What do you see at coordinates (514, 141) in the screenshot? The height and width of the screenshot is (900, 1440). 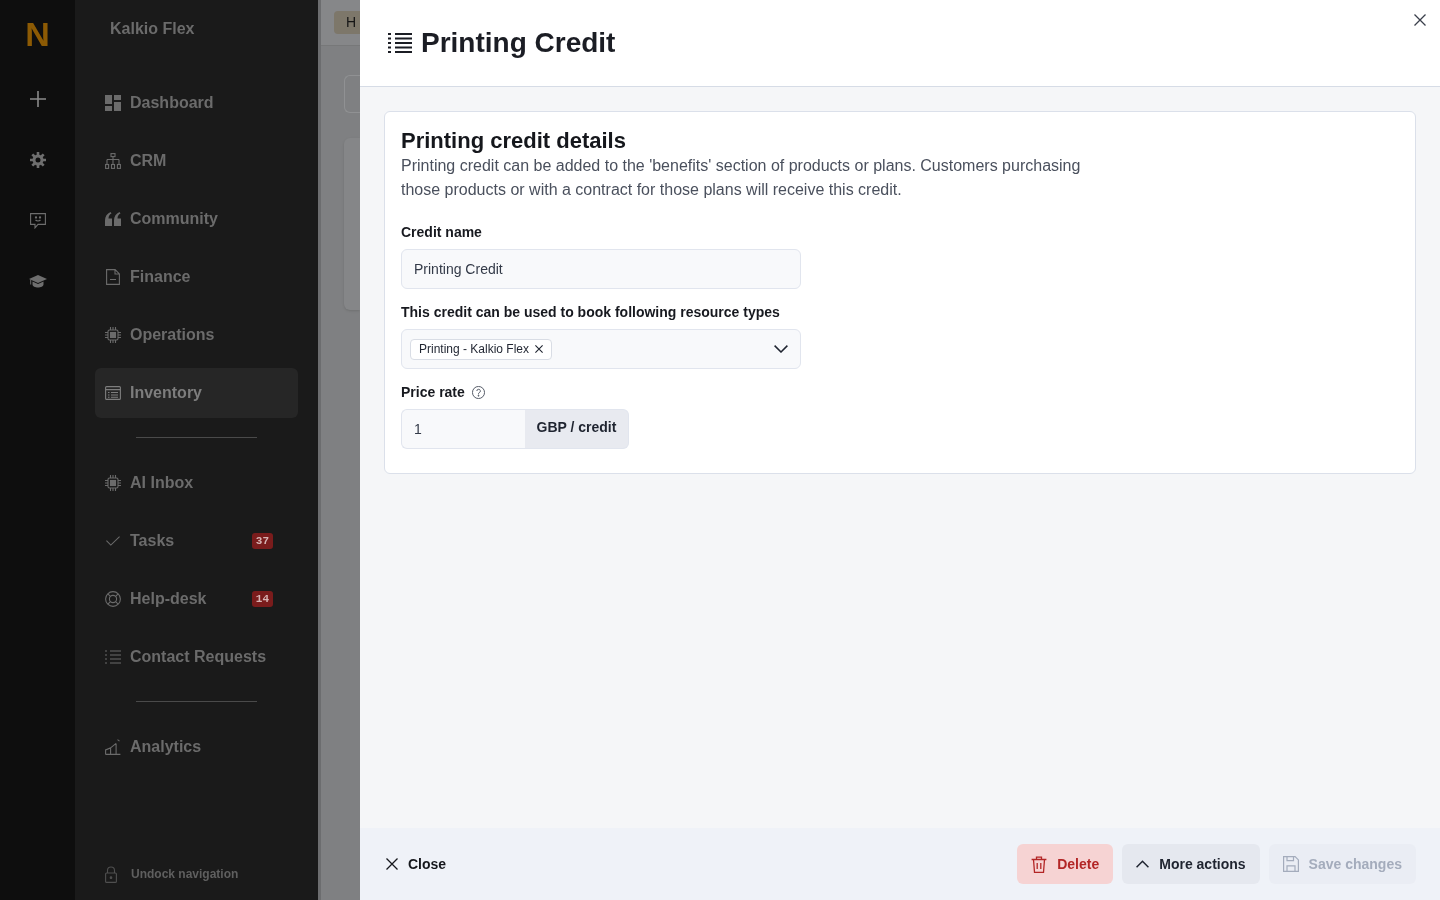 I see `card-title: Printing credit details` at bounding box center [514, 141].